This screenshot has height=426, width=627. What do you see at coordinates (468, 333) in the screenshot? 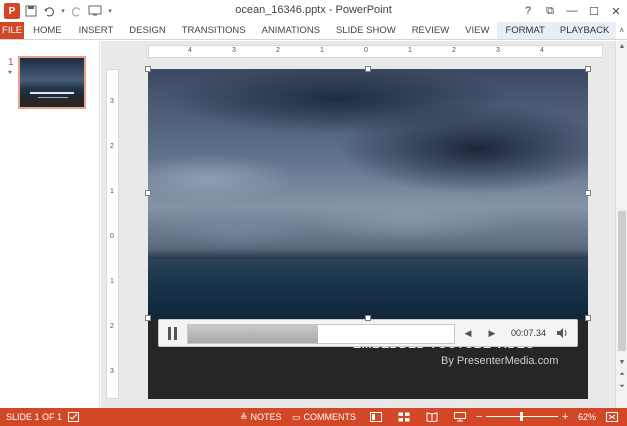
I see `step-back-icon: ◀` at bounding box center [468, 333].